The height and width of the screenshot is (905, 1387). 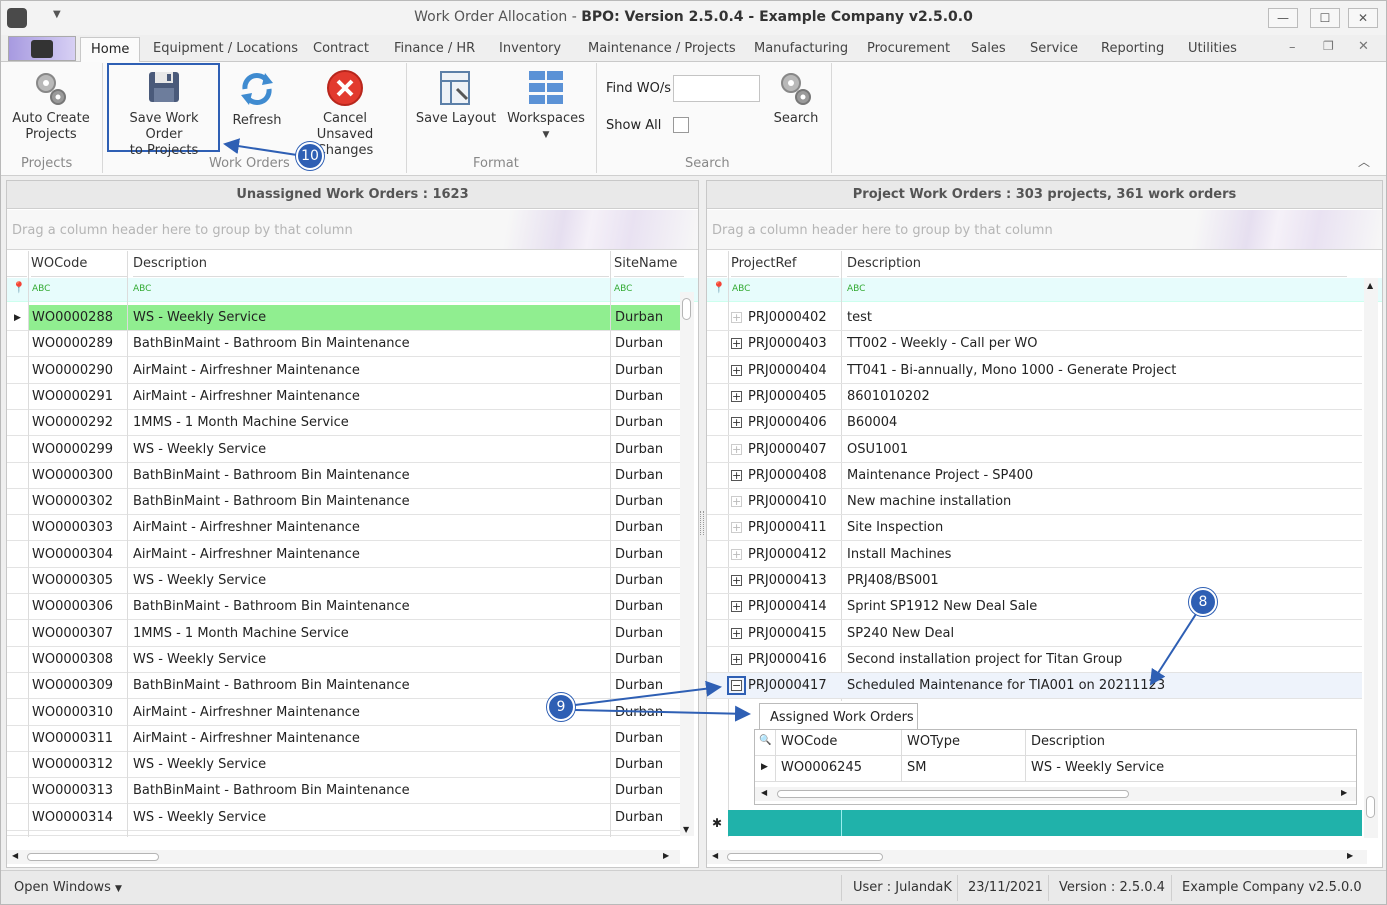 What do you see at coordinates (561, 707) in the screenshot?
I see `callout-9: 9` at bounding box center [561, 707].